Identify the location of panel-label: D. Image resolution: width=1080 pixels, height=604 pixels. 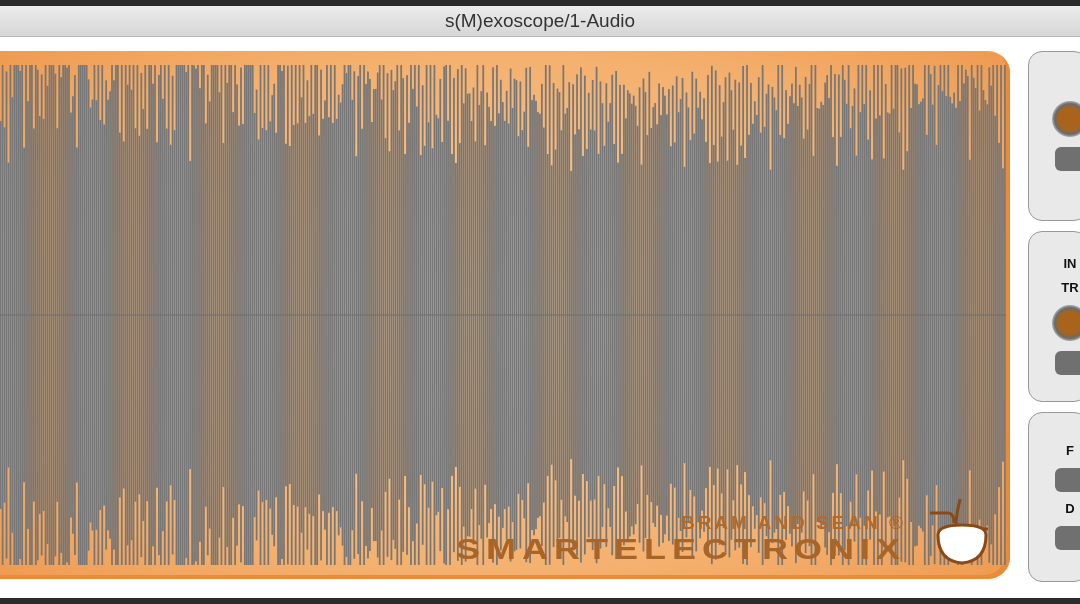
(1070, 508).